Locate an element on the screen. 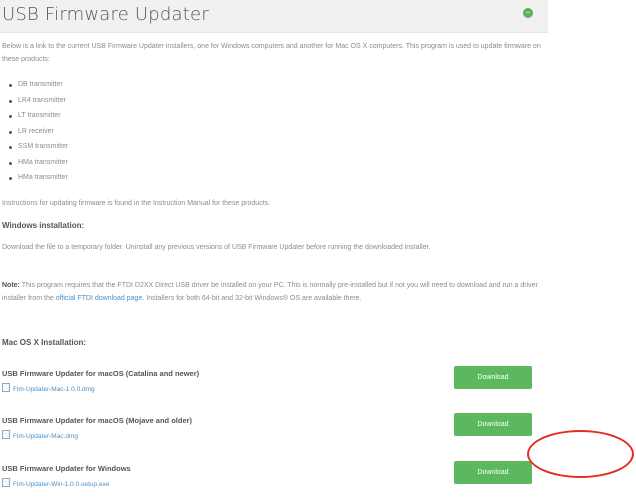 The width and height of the screenshot is (636, 498). windows-heading: Windows installation: is located at coordinates (43, 225).